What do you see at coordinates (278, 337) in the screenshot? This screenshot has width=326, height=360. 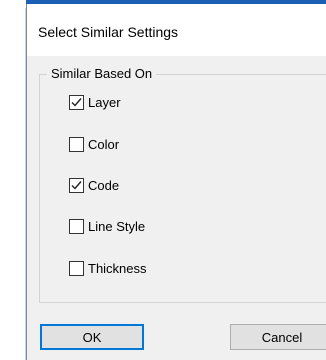 I see `cancel-button: Cancel` at bounding box center [278, 337].